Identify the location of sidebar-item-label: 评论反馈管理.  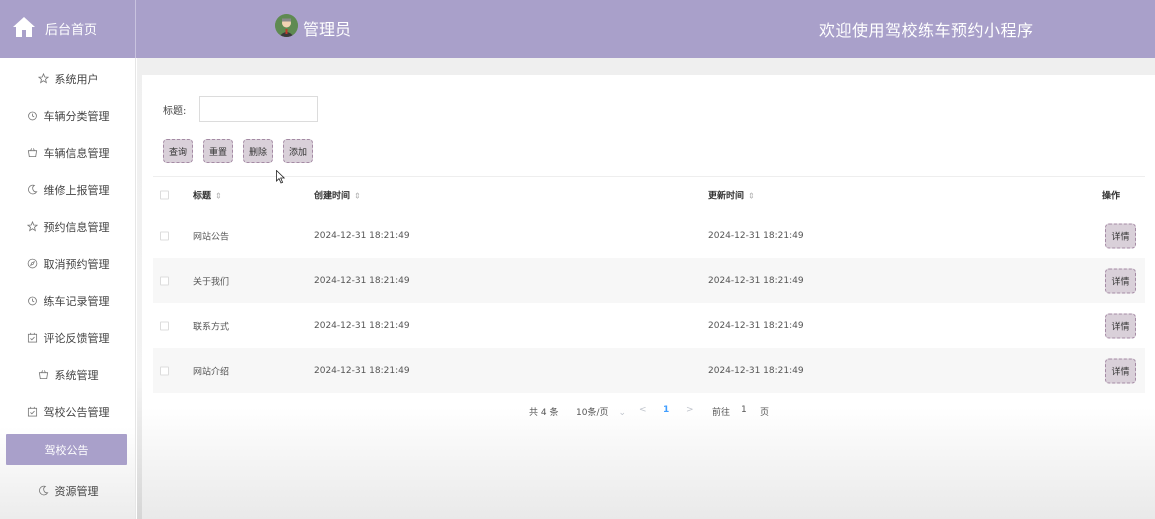
(76, 338).